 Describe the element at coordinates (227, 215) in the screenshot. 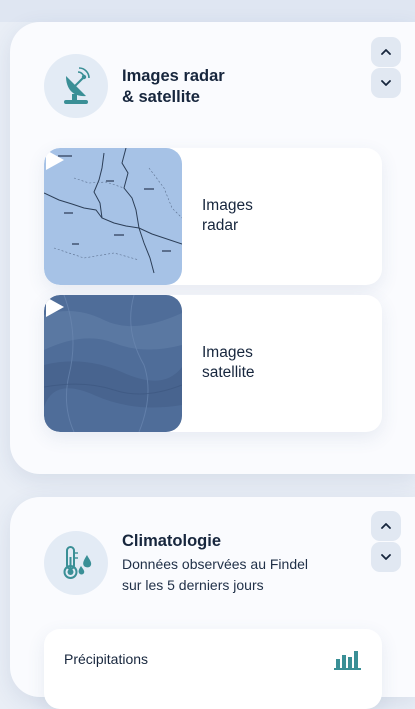

I see `radar-item-label: Images radar` at that location.